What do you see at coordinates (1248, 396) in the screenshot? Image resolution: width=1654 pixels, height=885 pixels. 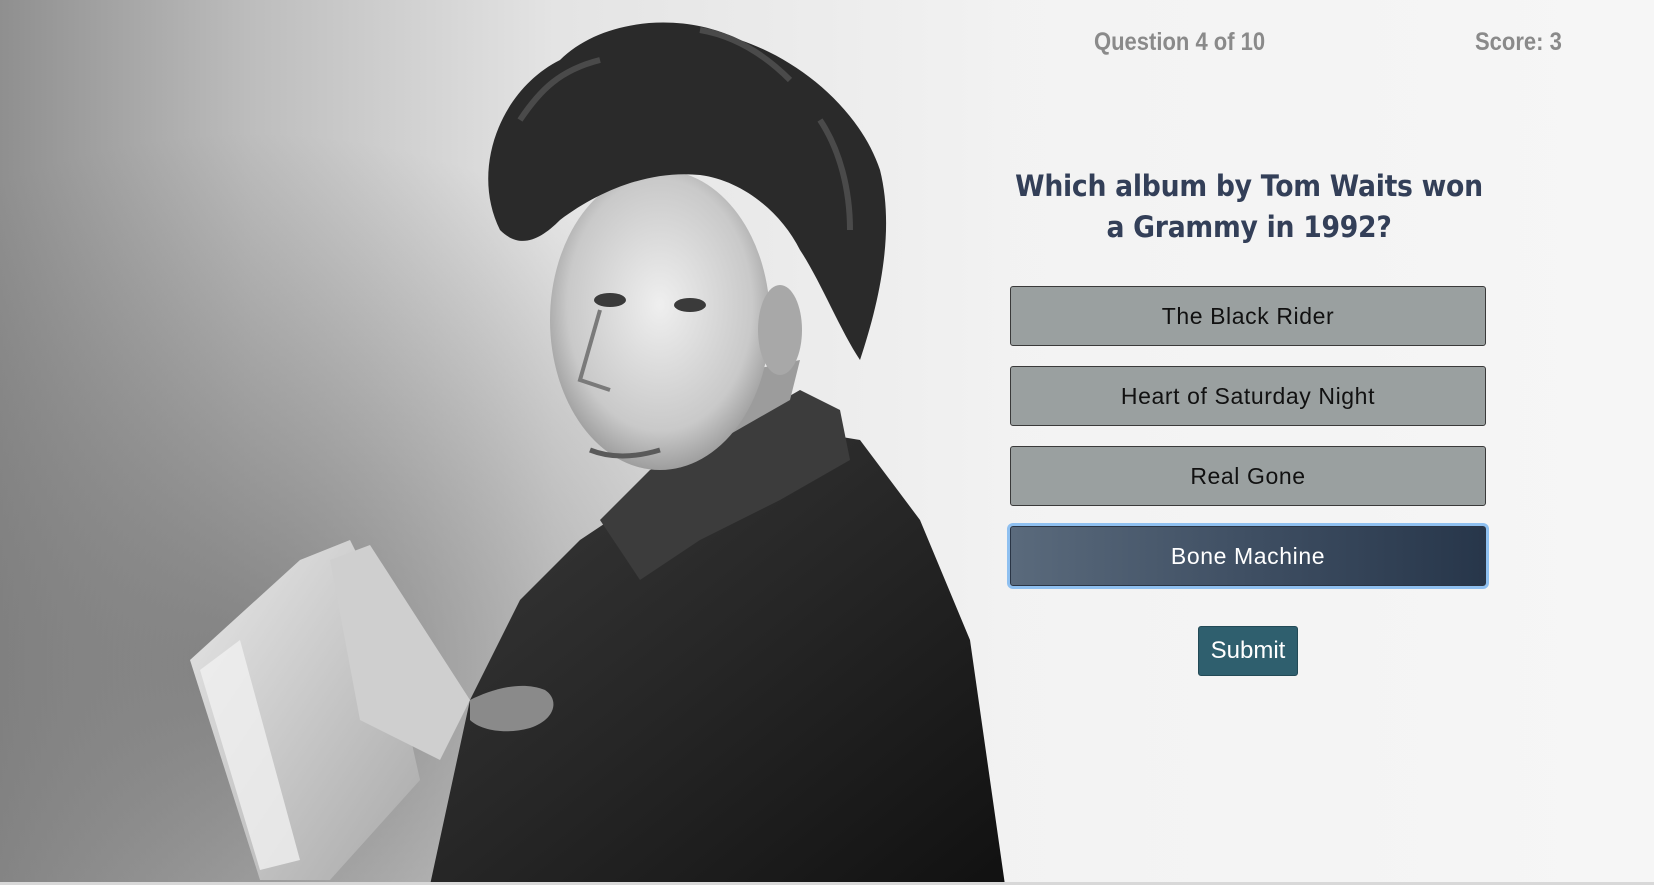 I see `answer-option-2: Heart of Saturday Night` at bounding box center [1248, 396].